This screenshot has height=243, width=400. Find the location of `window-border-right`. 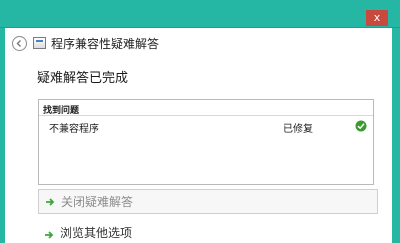

window-border-right is located at coordinates (396, 135).